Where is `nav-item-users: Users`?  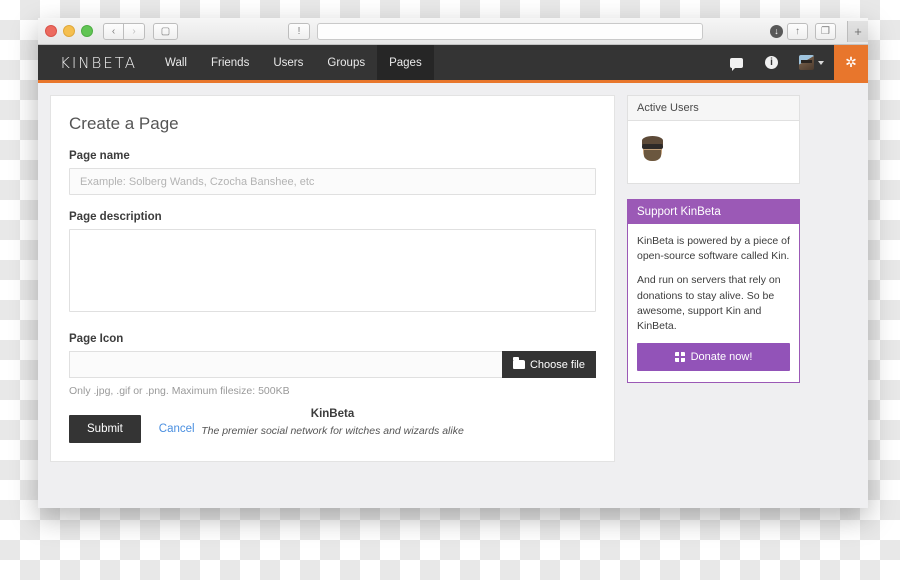
nav-item-users: Users is located at coordinates (288, 62).